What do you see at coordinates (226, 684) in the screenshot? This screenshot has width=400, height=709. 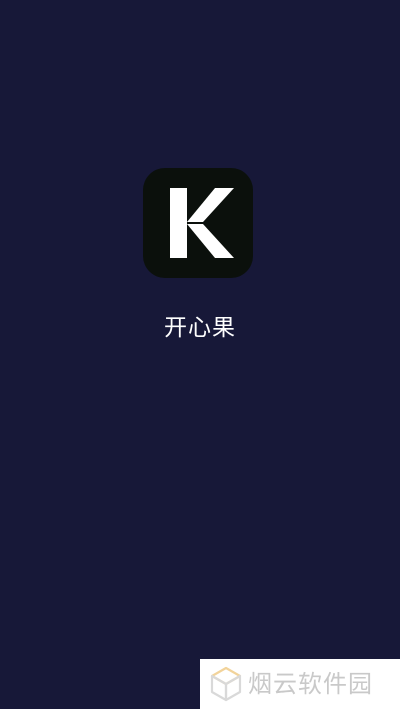 I see `cube-logo-icon` at bounding box center [226, 684].